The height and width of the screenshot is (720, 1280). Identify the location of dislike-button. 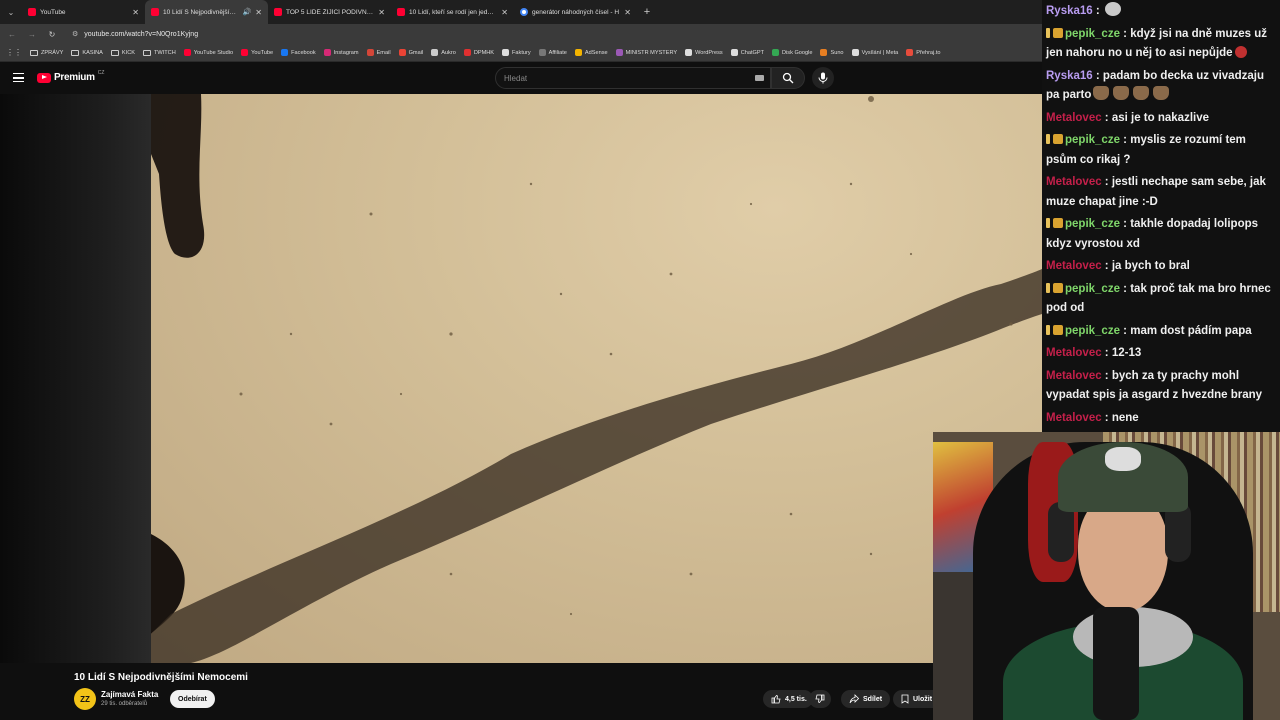
(820, 699).